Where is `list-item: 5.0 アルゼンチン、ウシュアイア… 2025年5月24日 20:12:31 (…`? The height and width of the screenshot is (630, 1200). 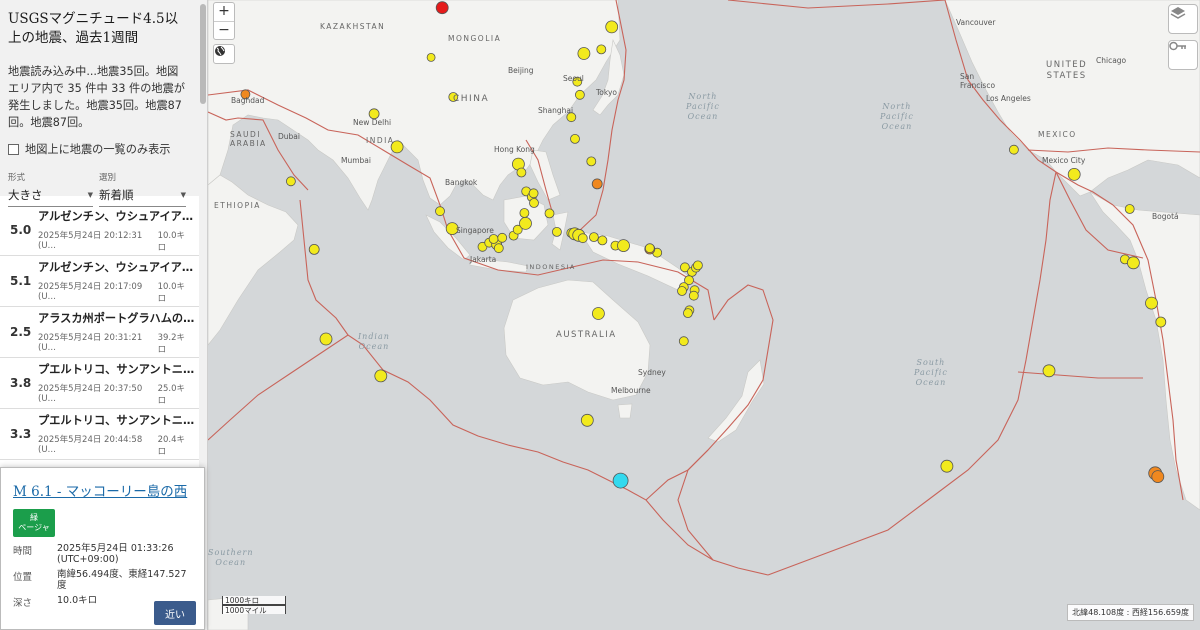
list-item: 5.0 アルゼンチン、ウシュアイア… 2025年5月24日 20:12:31 (… is located at coordinates (100, 230).